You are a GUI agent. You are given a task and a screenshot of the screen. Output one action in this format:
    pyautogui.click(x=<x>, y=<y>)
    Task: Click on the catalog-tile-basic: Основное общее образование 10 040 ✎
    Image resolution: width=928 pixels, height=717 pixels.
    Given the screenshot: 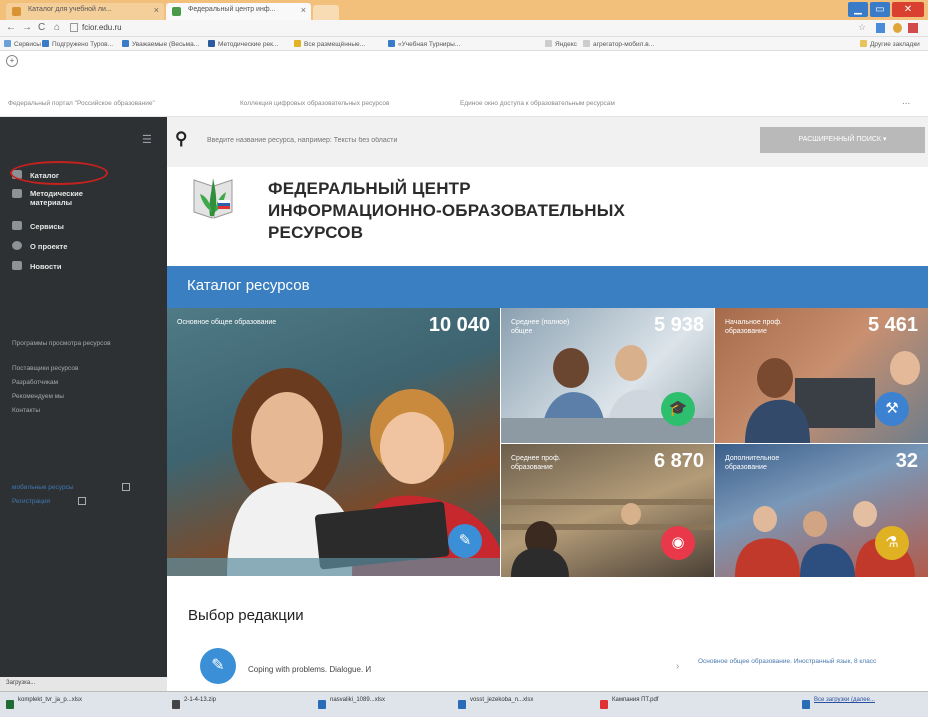 What is the action you would take?
    pyautogui.click(x=333, y=442)
    